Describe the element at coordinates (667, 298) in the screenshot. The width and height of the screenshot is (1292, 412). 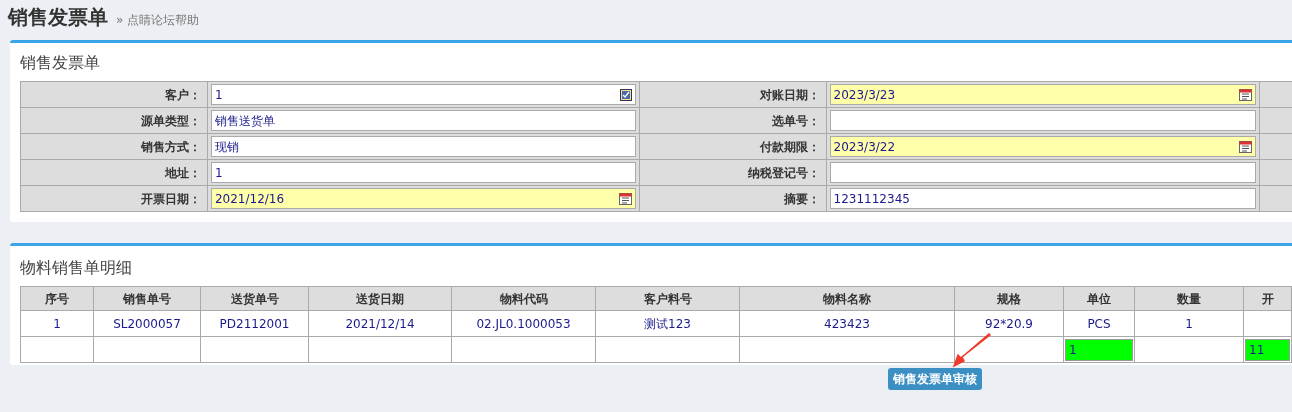
I see `column-header: 客户料号` at that location.